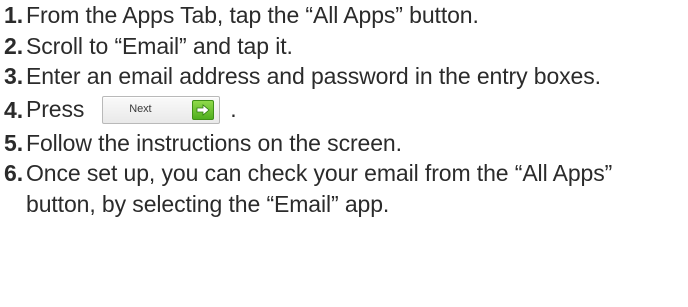  I want to click on step-number: 1., so click(13, 15).